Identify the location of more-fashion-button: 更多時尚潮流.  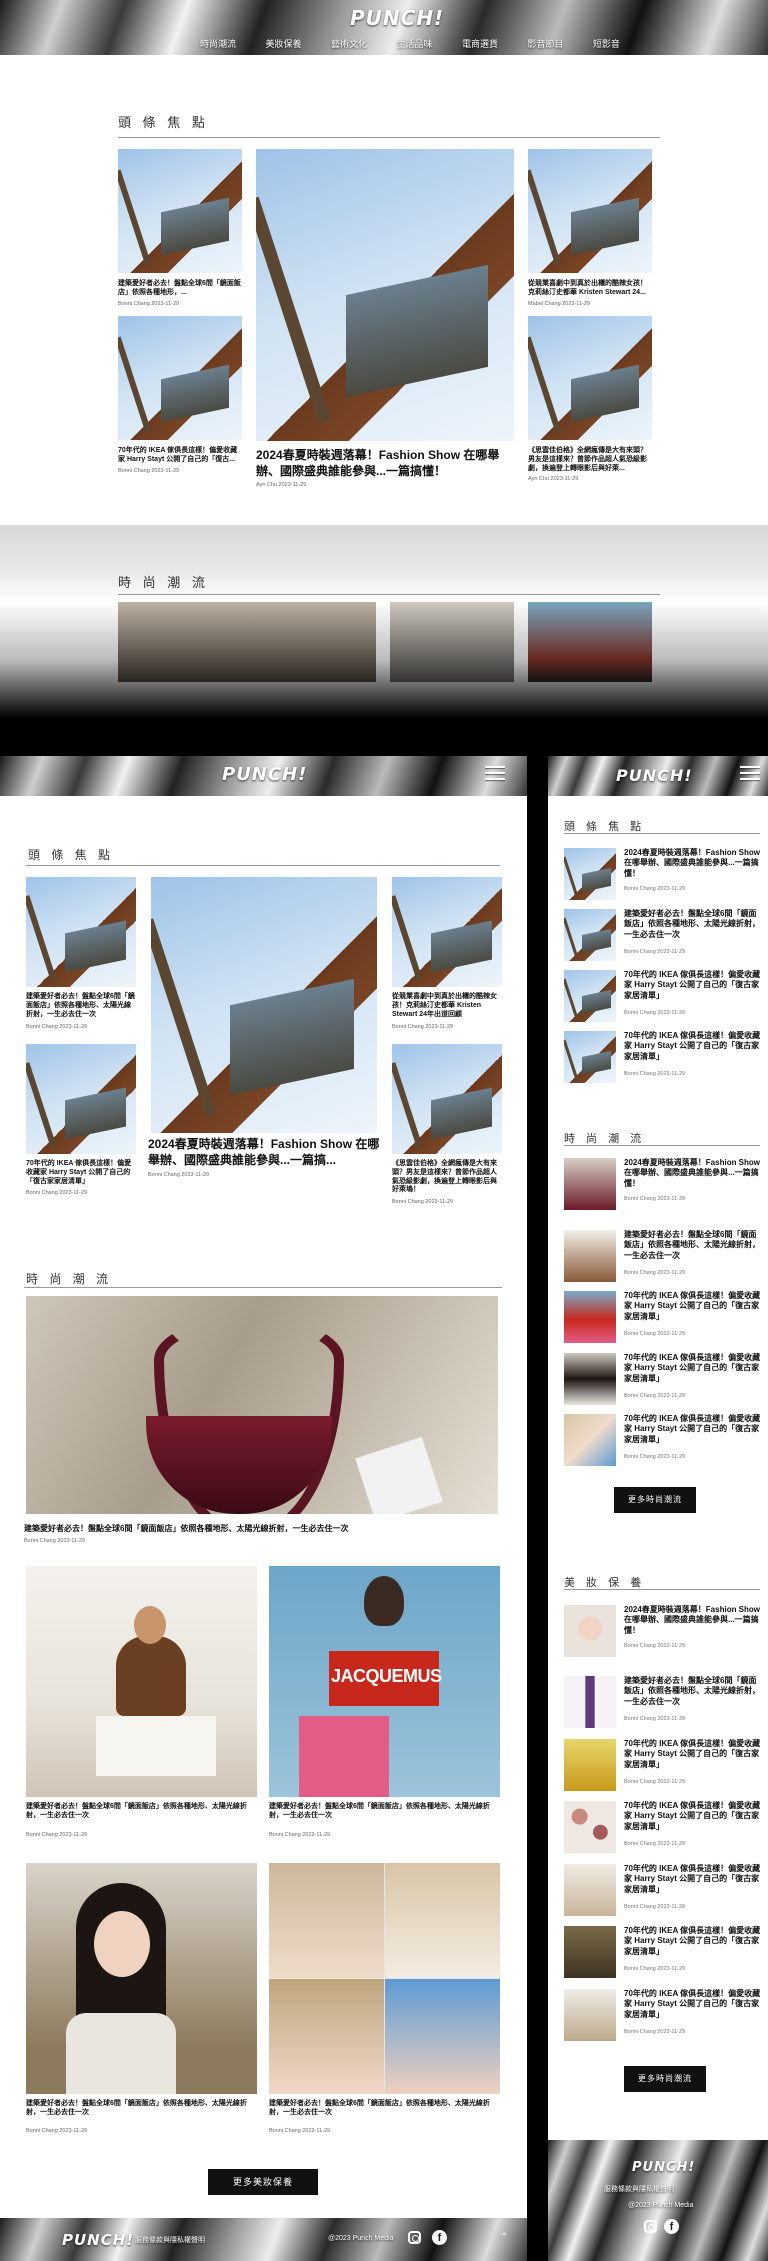
(655, 1500).